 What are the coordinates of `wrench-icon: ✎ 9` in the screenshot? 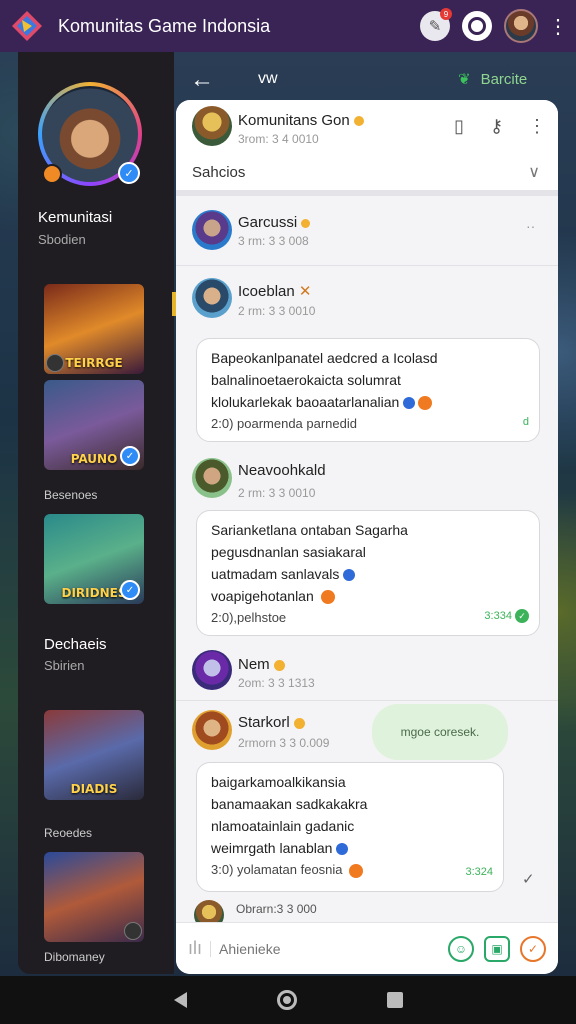 It's located at (436, 24).